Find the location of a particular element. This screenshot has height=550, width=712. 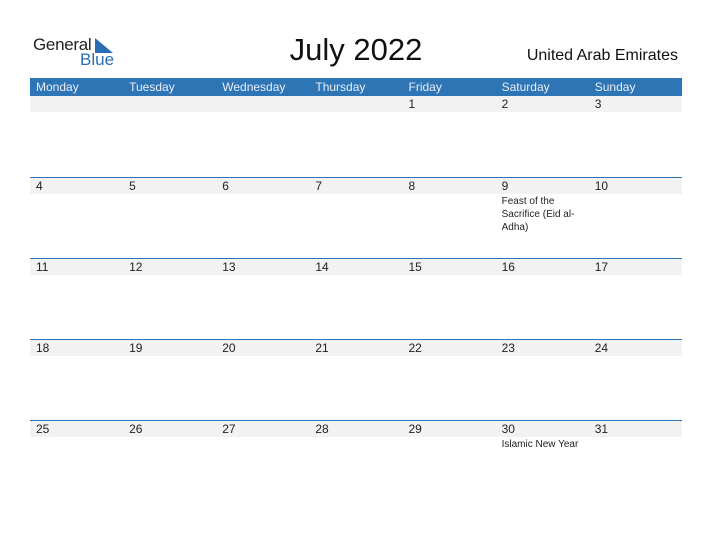

day-number: 10 is located at coordinates (601, 186).